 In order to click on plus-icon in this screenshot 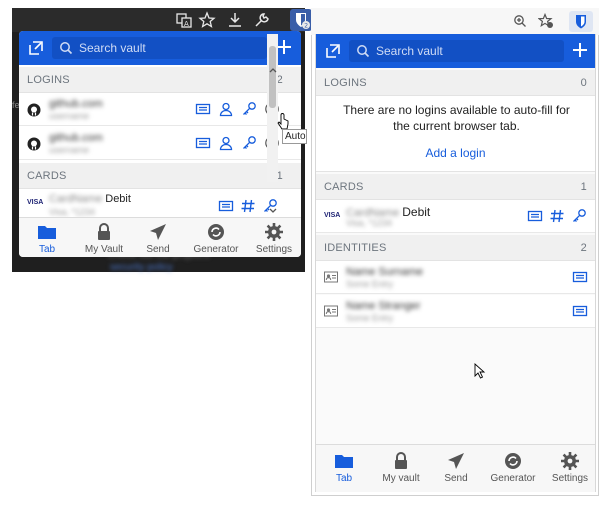, I will do `click(580, 50)`.